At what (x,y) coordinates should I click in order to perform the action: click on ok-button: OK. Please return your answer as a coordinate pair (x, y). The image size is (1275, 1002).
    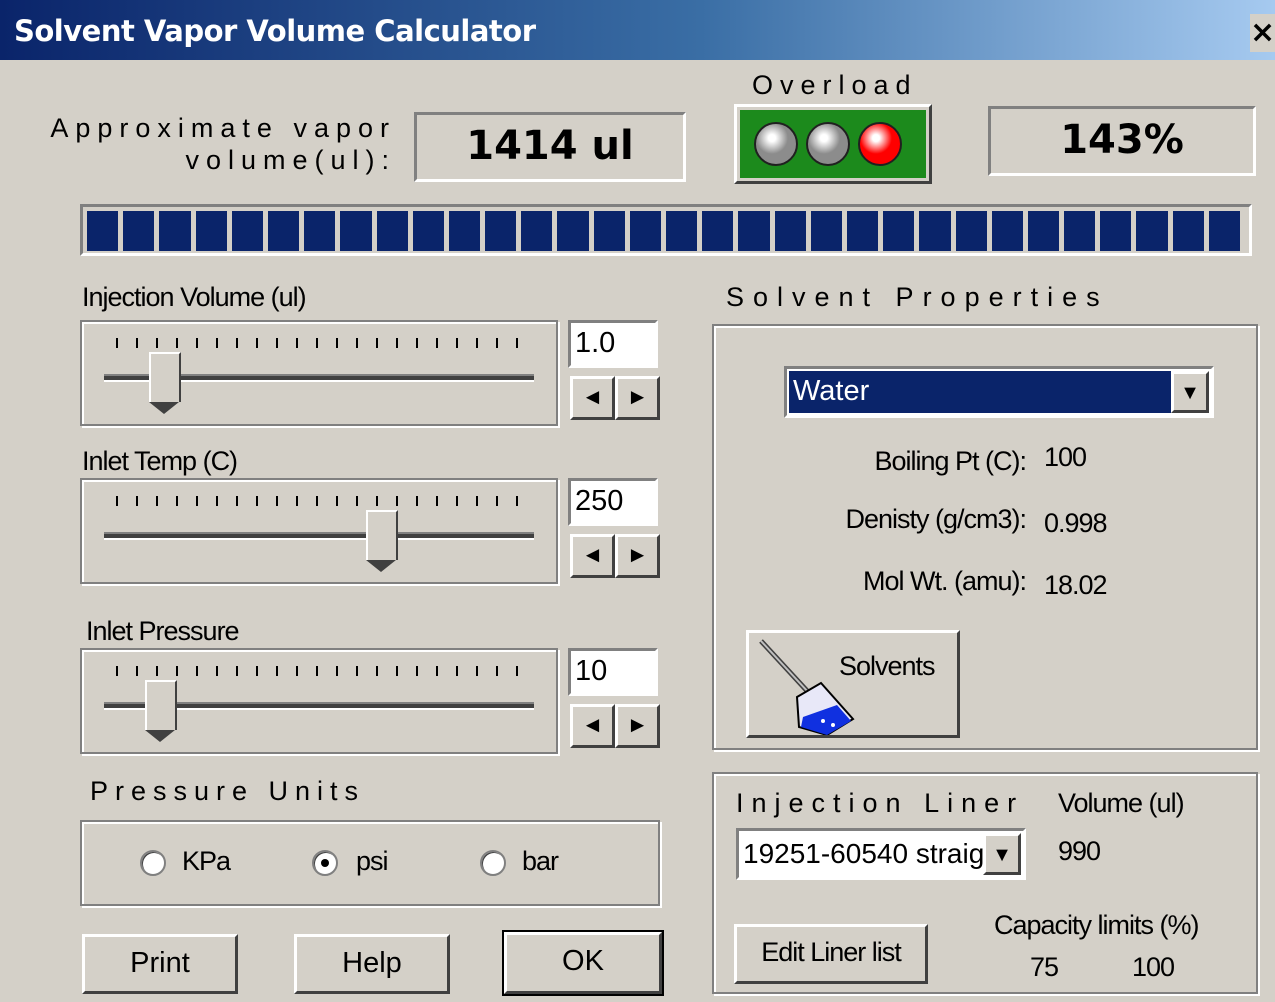
    Looking at the image, I should click on (583, 963).